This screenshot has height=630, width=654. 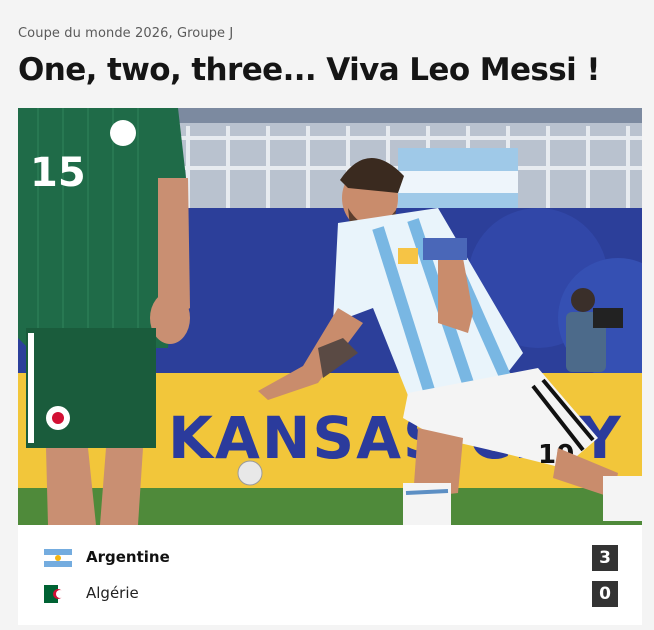 What do you see at coordinates (605, 558) in the screenshot?
I see `team-score: 3` at bounding box center [605, 558].